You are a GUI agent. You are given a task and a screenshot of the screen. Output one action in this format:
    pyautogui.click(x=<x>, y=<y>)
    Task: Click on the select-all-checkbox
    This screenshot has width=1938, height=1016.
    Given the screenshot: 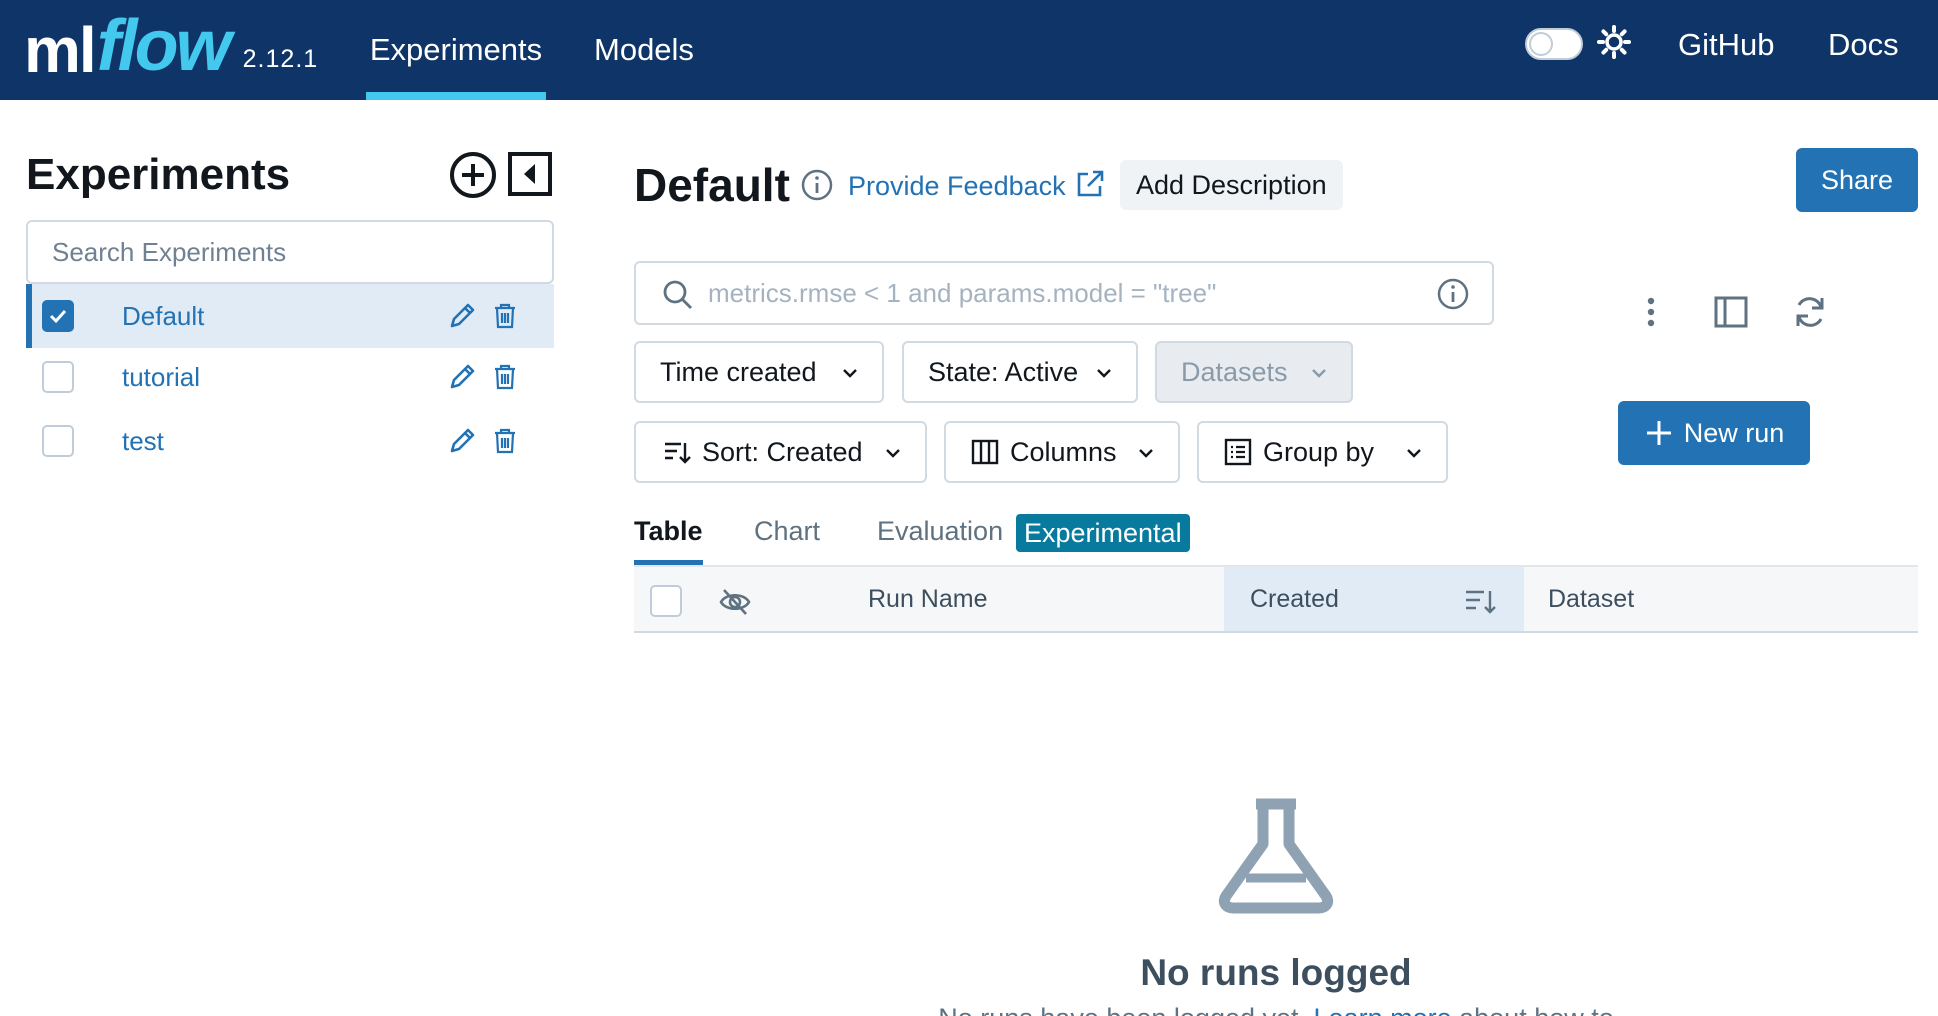 What is the action you would take?
    pyautogui.click(x=666, y=601)
    